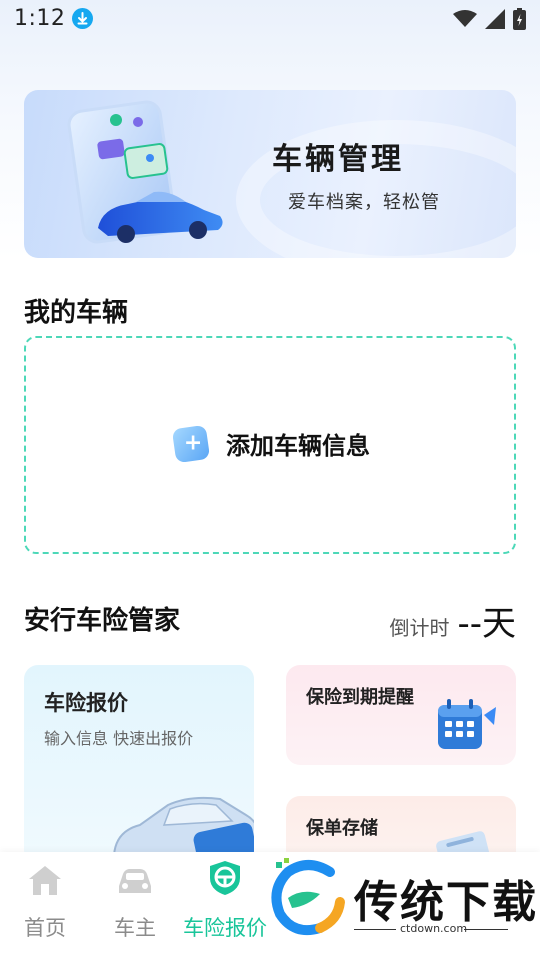 This screenshot has width=540, height=960. I want to click on car-icon, so click(135, 881).